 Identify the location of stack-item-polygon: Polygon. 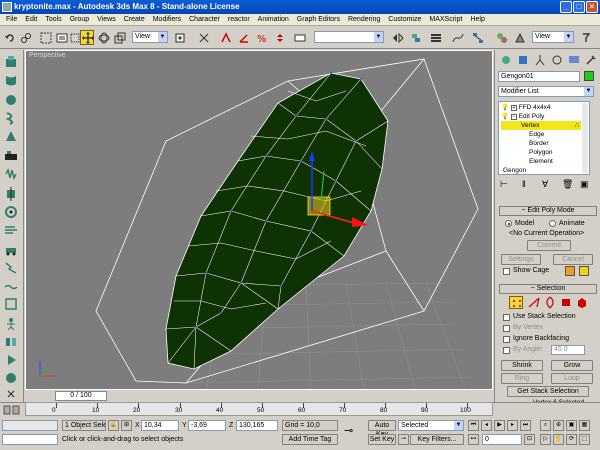
(527, 152).